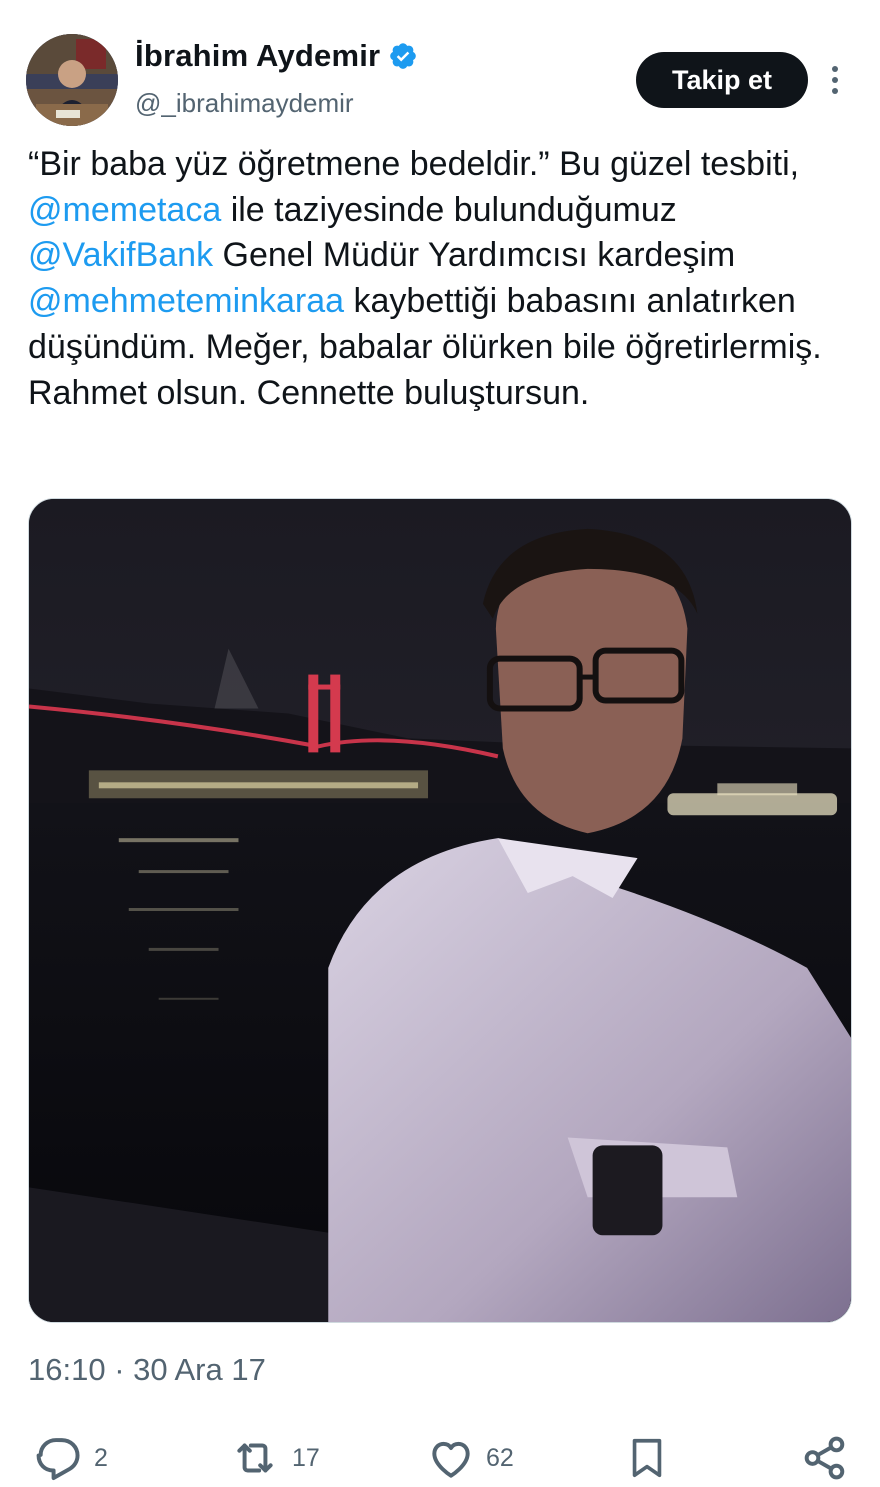  What do you see at coordinates (500, 1457) in the screenshot?
I see `like-count: 62` at bounding box center [500, 1457].